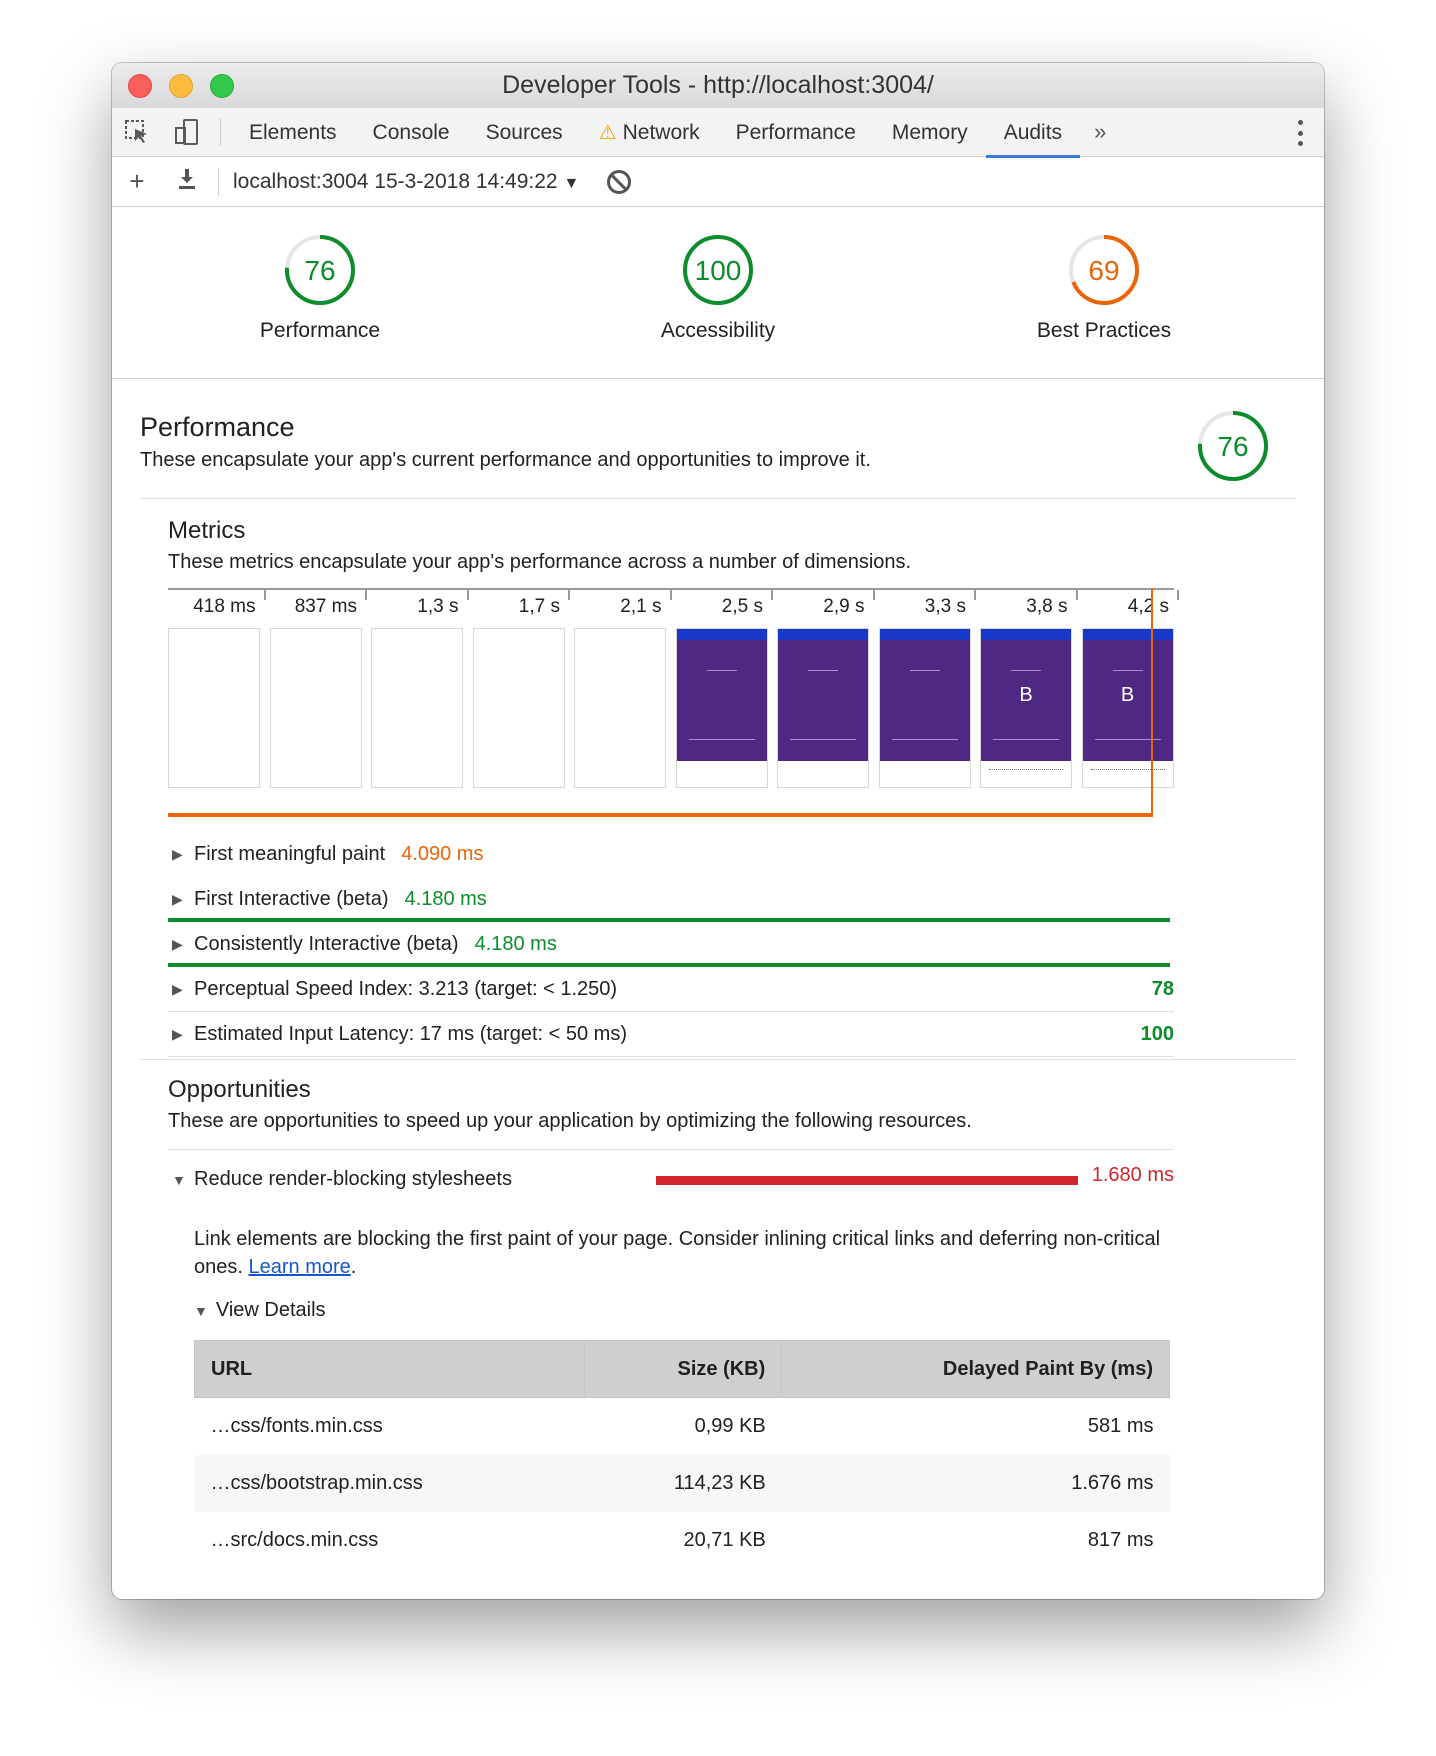 The width and height of the screenshot is (1436, 1756). I want to click on table-row: …src/docs.min.css 20,71 KB 817 ms, so click(682, 1540).